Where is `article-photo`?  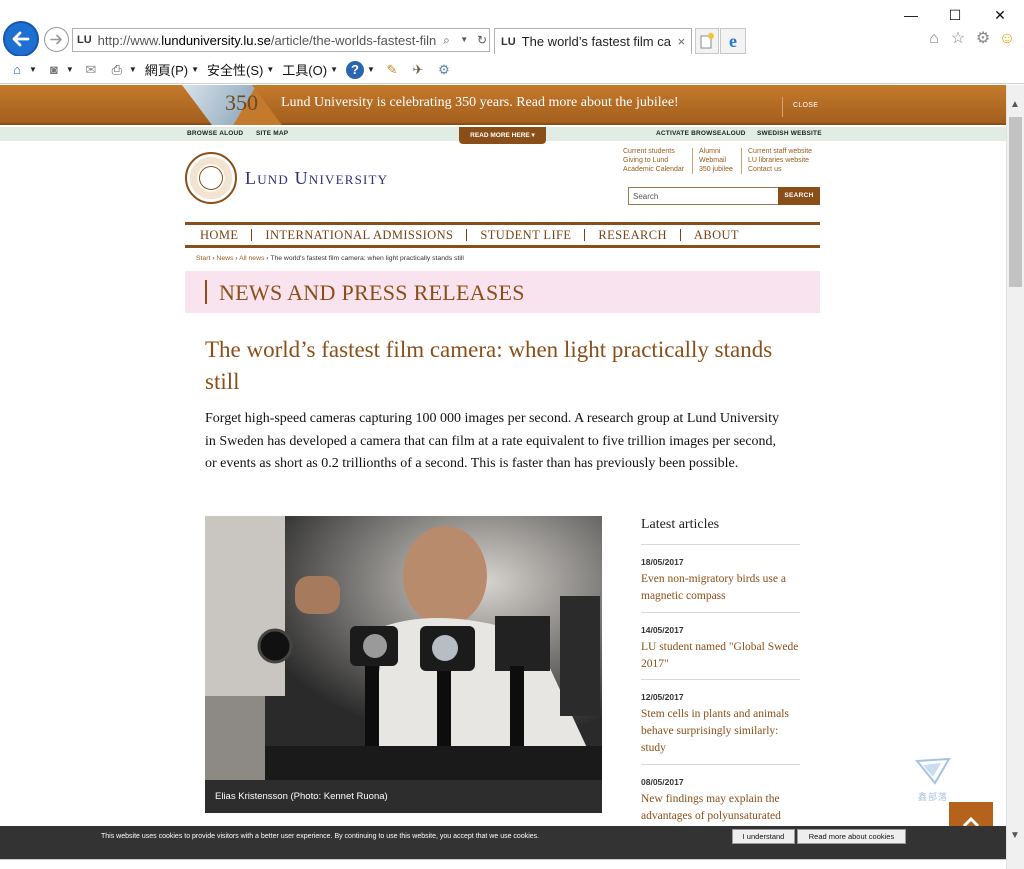
article-photo is located at coordinates (403, 648).